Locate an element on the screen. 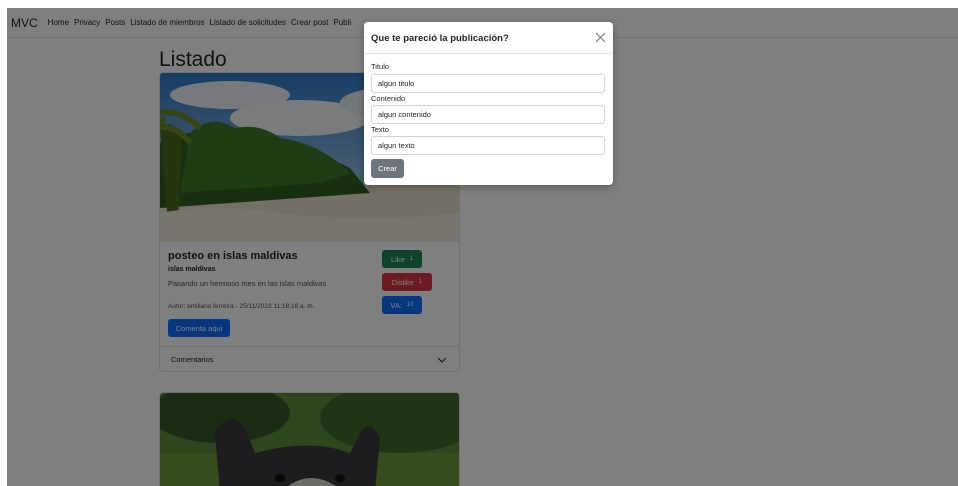  texto-input is located at coordinates (488, 145).